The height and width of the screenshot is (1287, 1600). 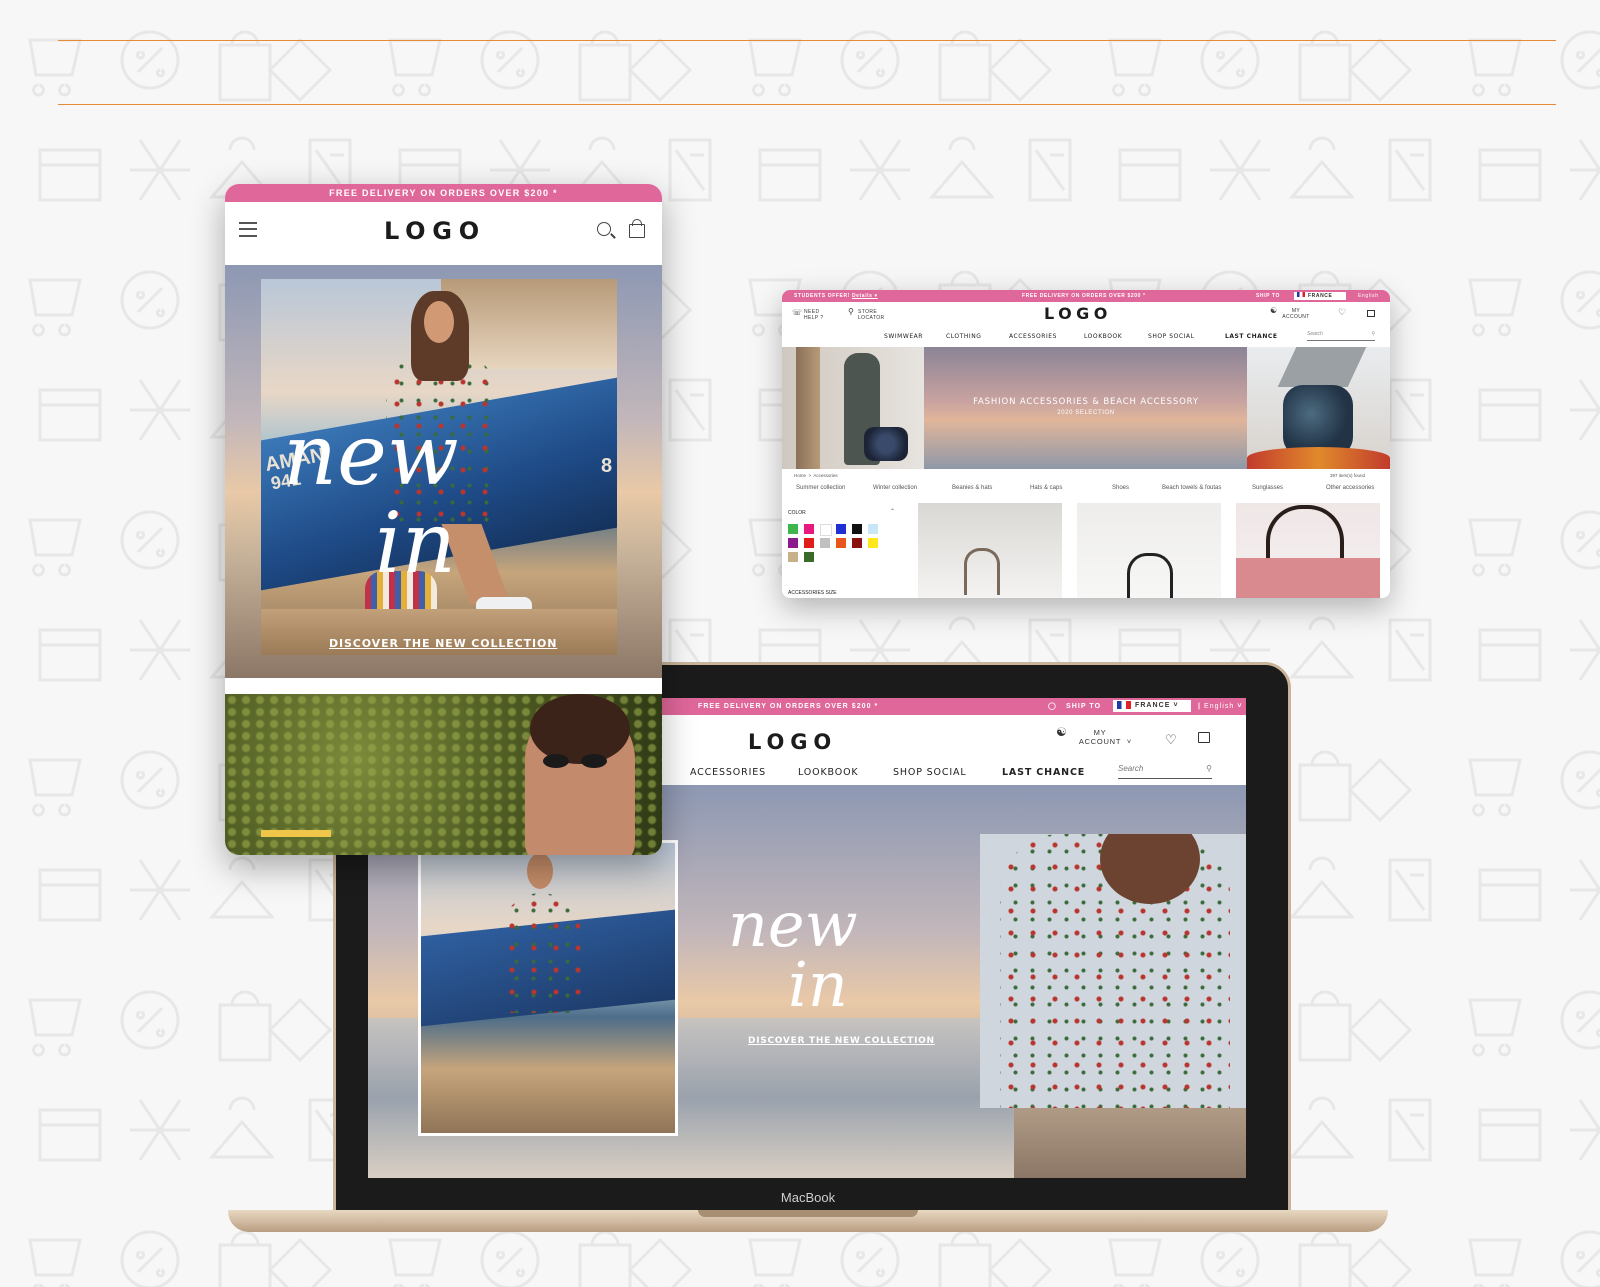 I want to click on sunglasses-right-lens, so click(x=594, y=761).